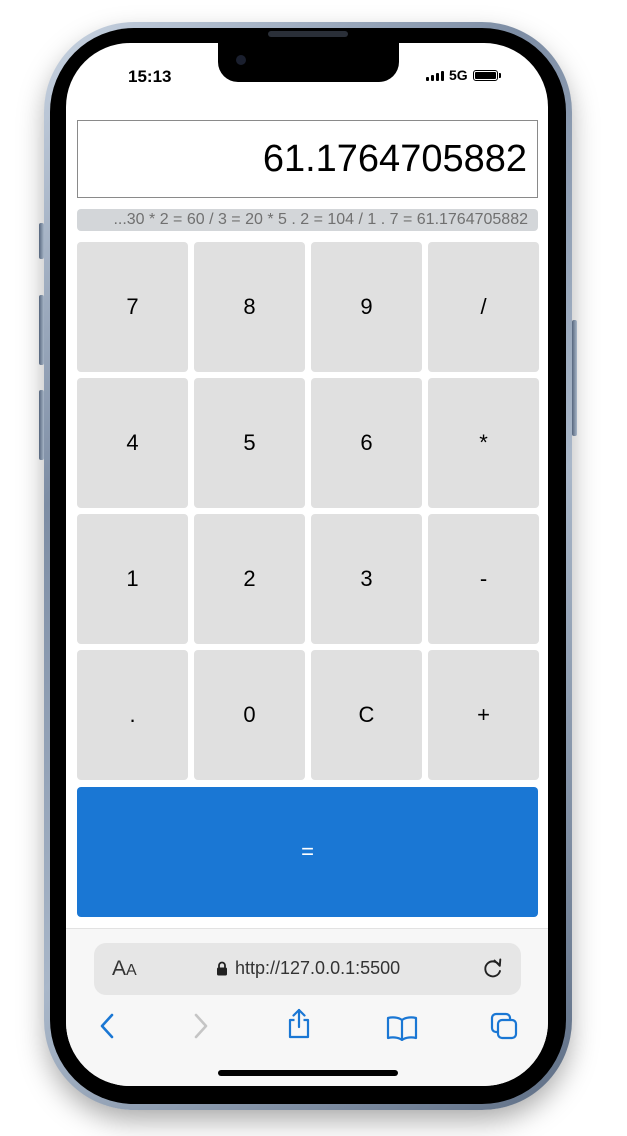  What do you see at coordinates (132, 443) in the screenshot?
I see `key-4: 4` at bounding box center [132, 443].